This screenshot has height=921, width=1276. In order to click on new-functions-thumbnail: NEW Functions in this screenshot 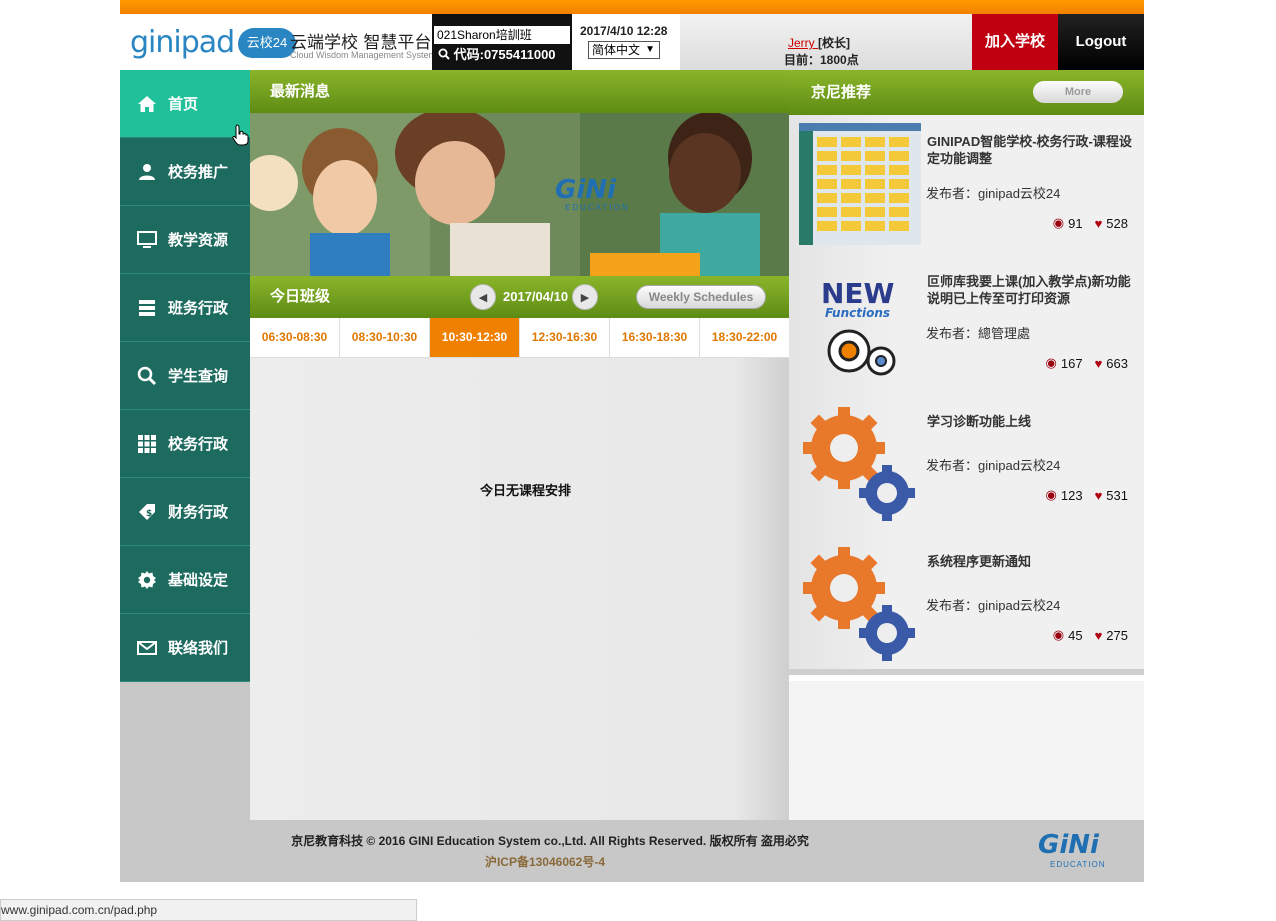, I will do `click(858, 326)`.